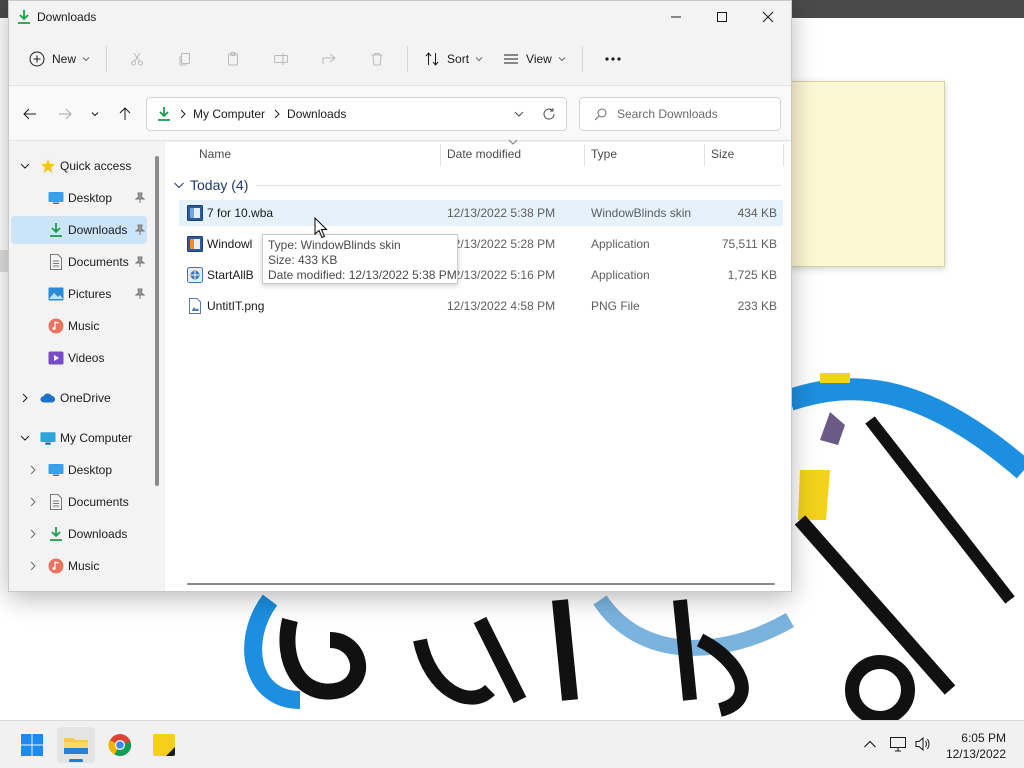 The image size is (1024, 768). What do you see at coordinates (898, 744) in the screenshot?
I see `network-button` at bounding box center [898, 744].